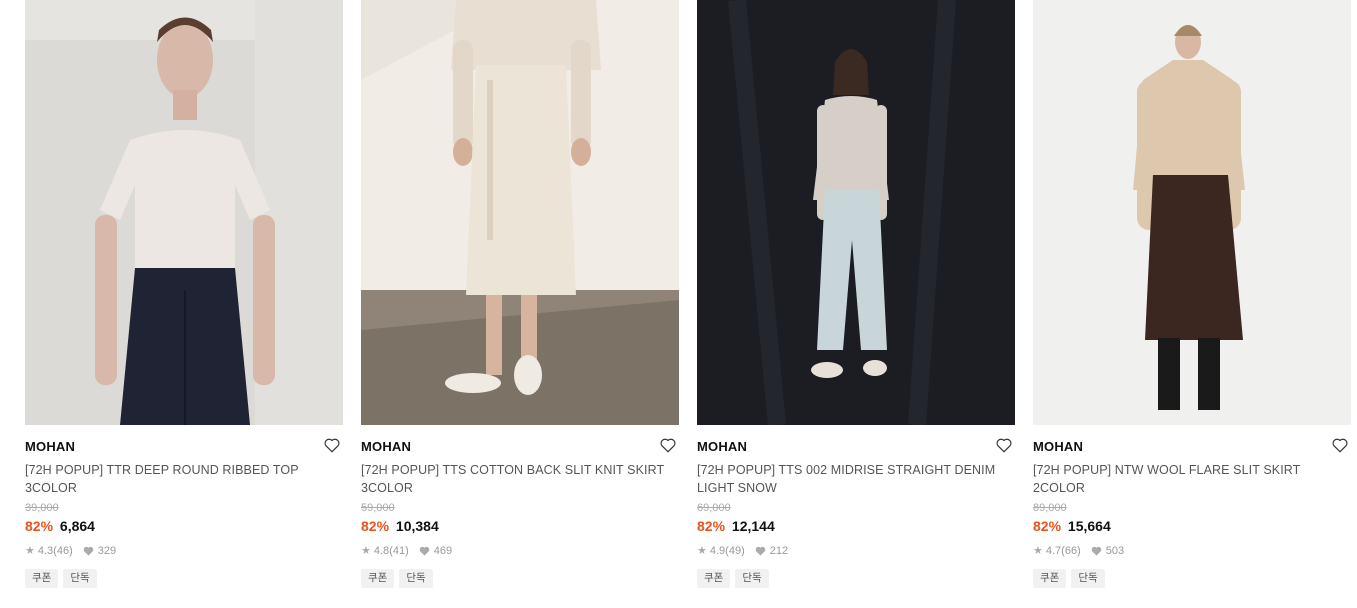  Describe the element at coordinates (1089, 526) in the screenshot. I see `sale-price: 15,664` at that location.